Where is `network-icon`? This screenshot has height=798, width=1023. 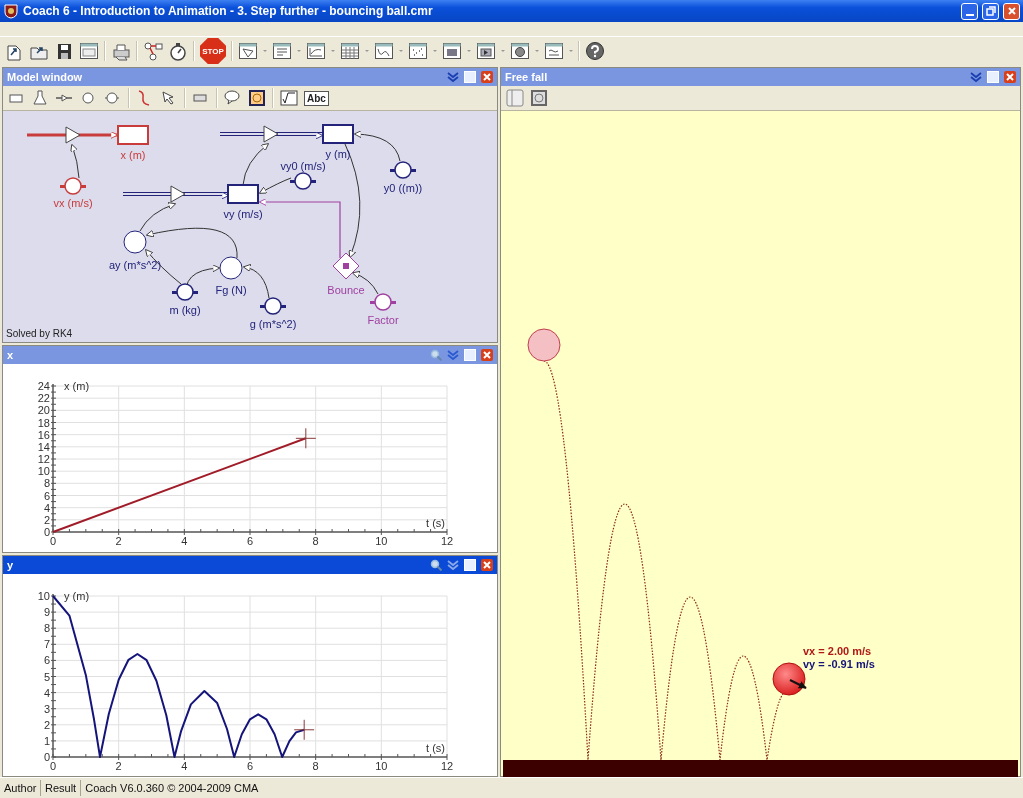
network-icon is located at coordinates (153, 51).